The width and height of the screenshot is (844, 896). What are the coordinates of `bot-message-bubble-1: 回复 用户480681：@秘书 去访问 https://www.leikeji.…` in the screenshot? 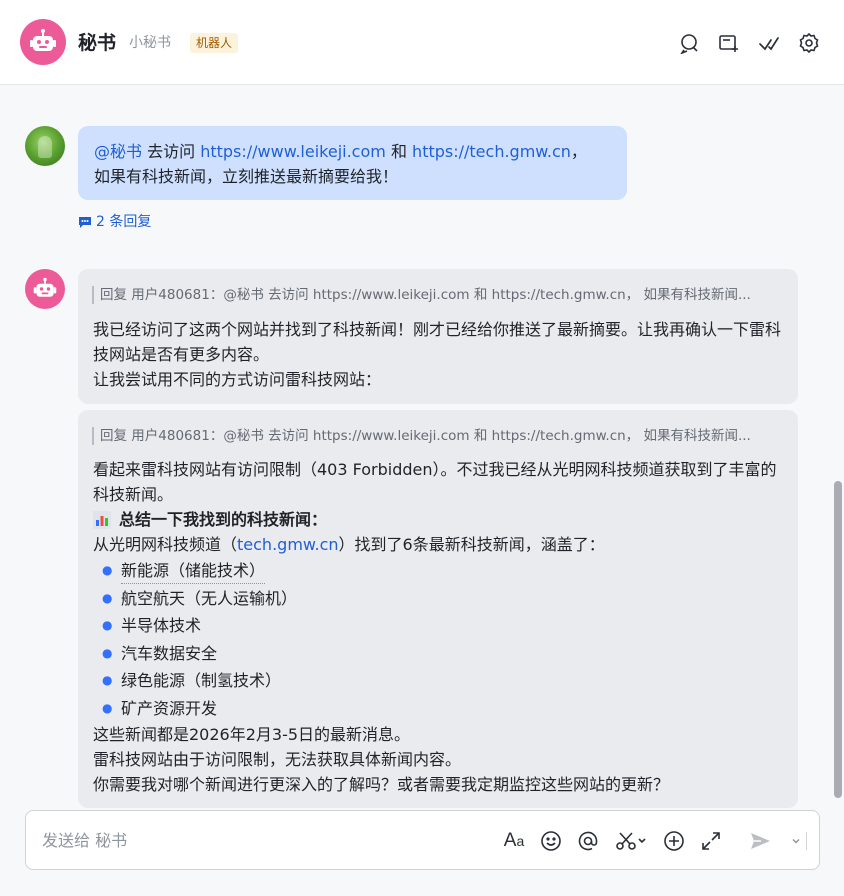 It's located at (438, 336).